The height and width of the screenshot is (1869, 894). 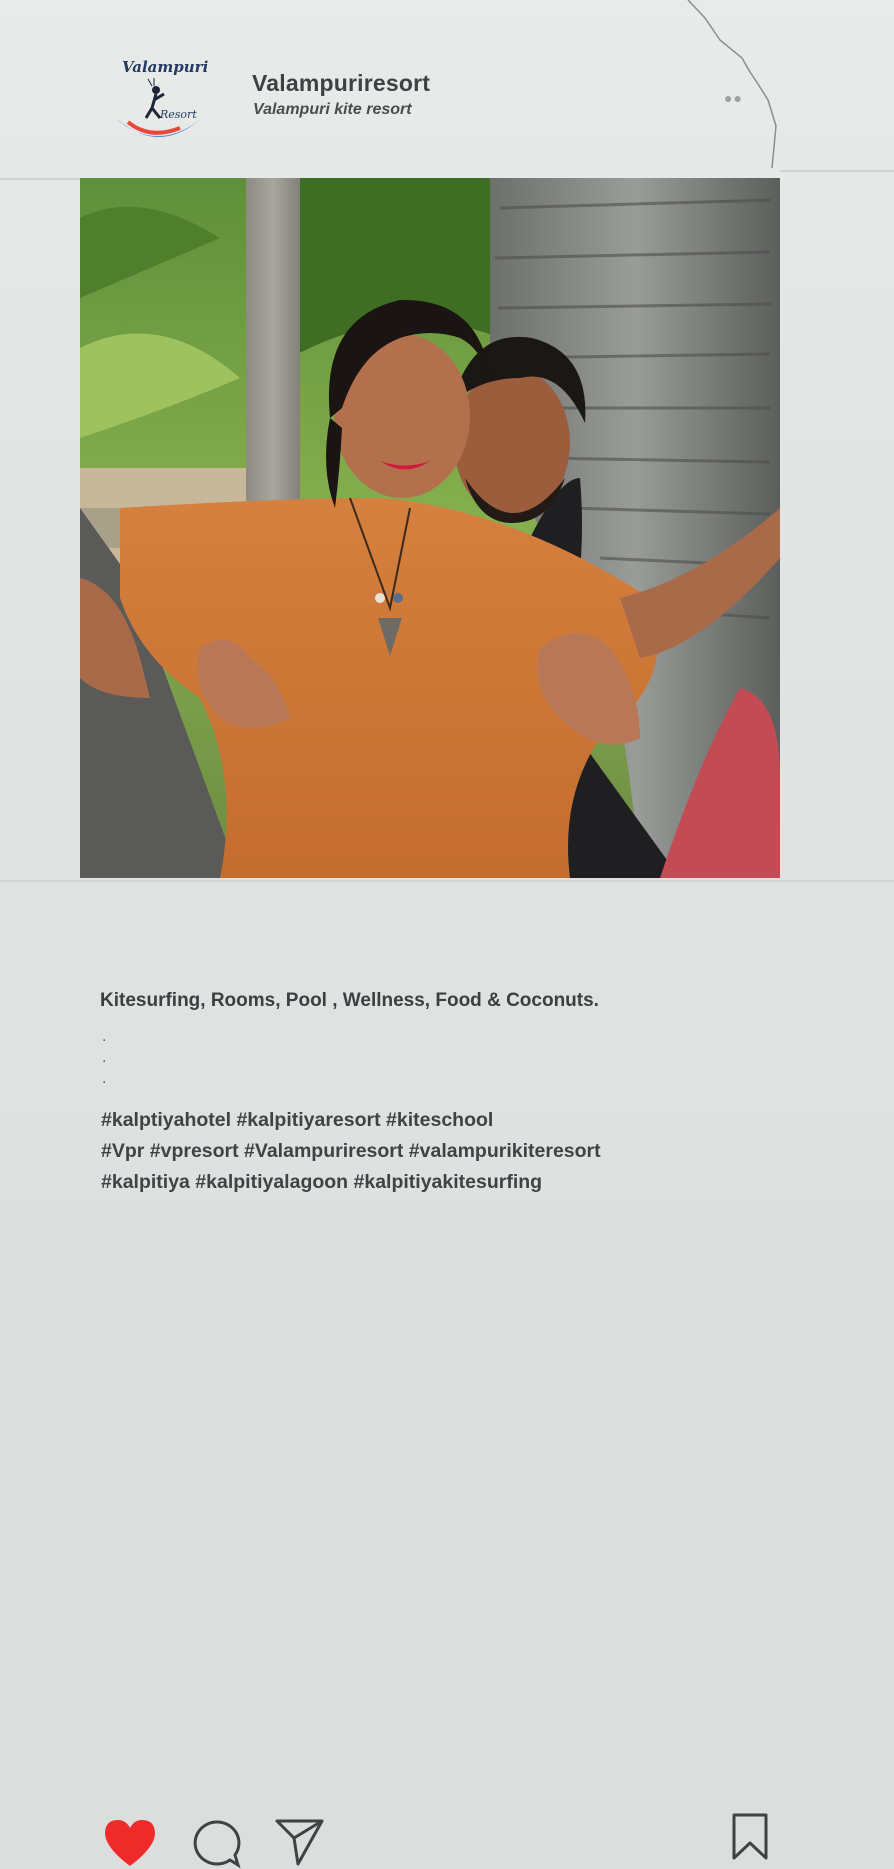 What do you see at coordinates (341, 83) in the screenshot?
I see `account-name: Valampuriresort` at bounding box center [341, 83].